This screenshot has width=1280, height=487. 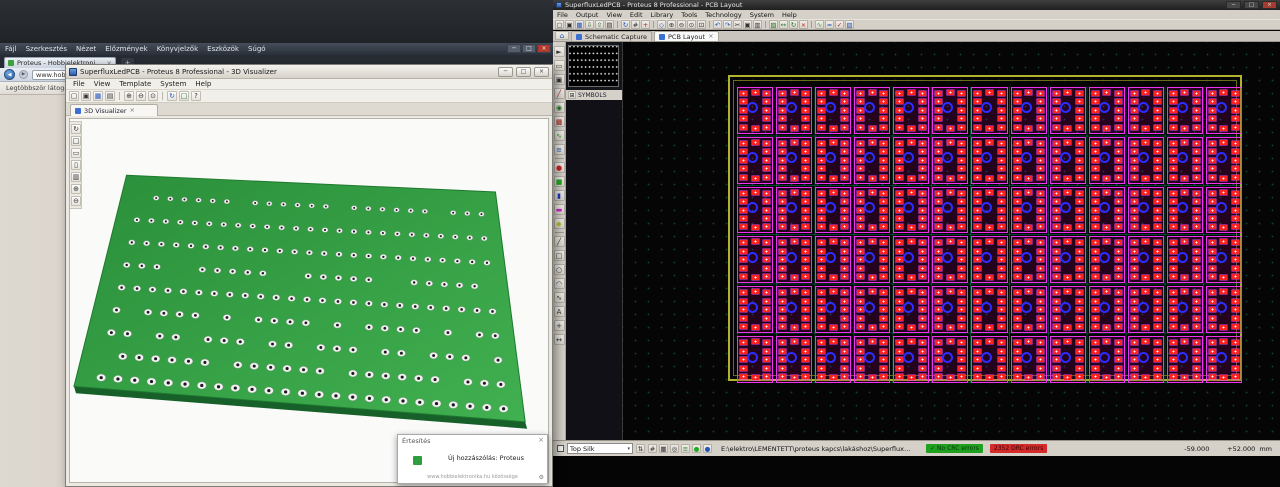 What do you see at coordinates (747, 24) in the screenshot?
I see `copy-icon: ▣` at bounding box center [747, 24].